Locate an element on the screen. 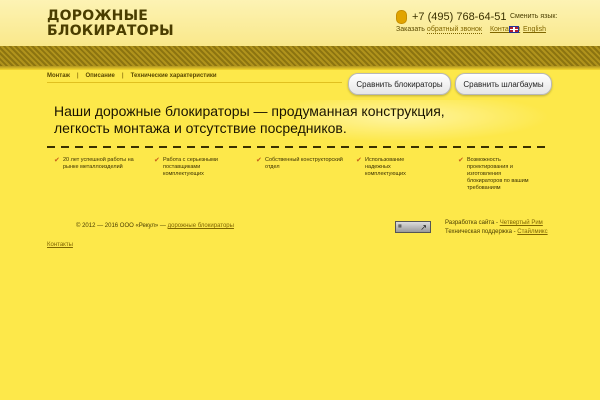  feature-item: ✔ Использование надежных комплектующих is located at coordinates (390, 167).